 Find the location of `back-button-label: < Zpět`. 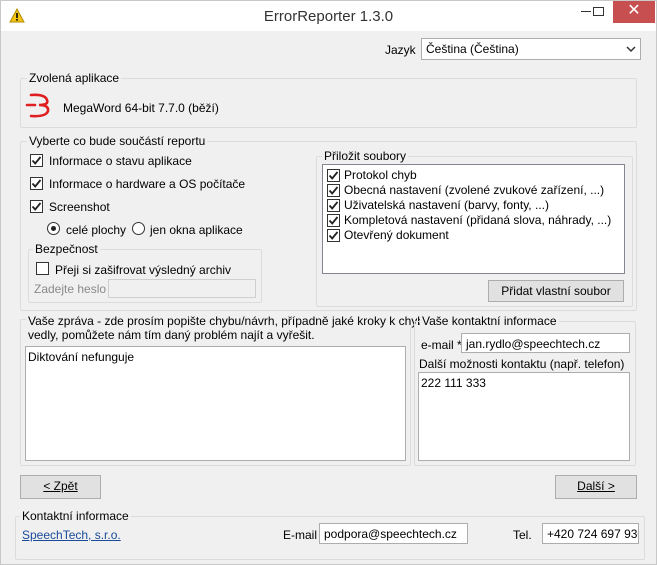

back-button-label: < Zpět is located at coordinates (60, 486).